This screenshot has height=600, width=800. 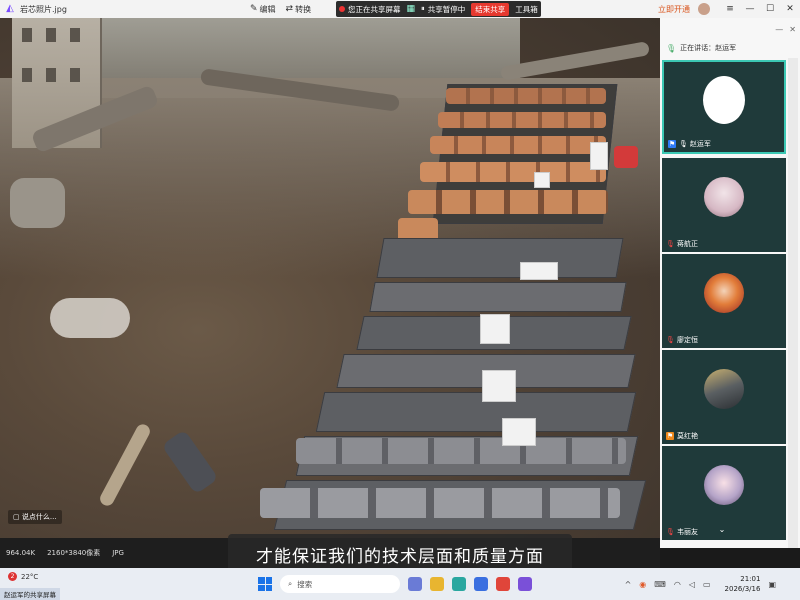 I want to click on participant-name: 赵运军, so click(x=700, y=144).